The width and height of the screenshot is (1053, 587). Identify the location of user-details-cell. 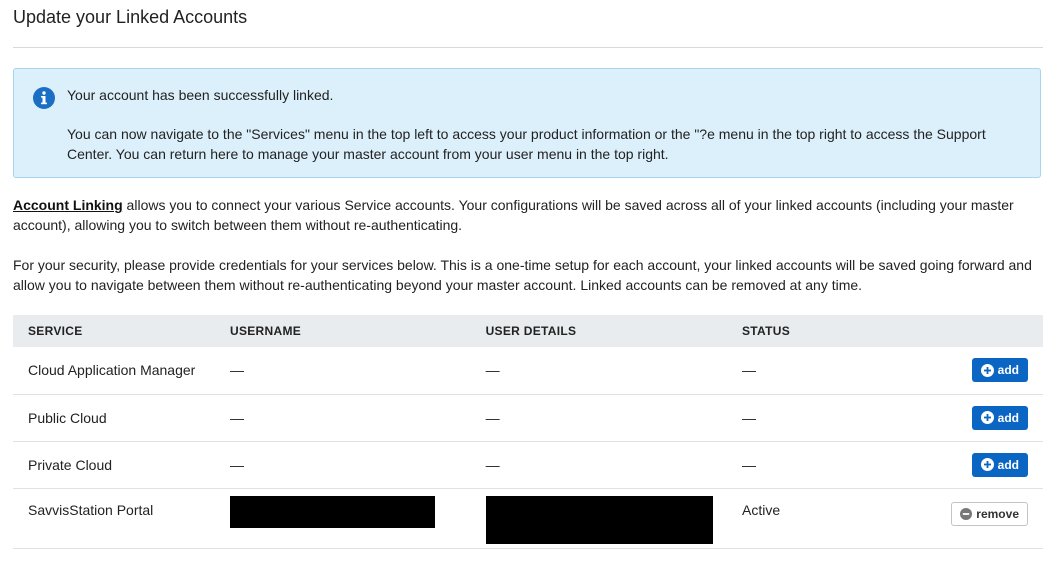
(598, 518).